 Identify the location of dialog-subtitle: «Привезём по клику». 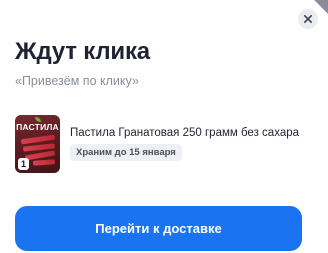
(77, 81).